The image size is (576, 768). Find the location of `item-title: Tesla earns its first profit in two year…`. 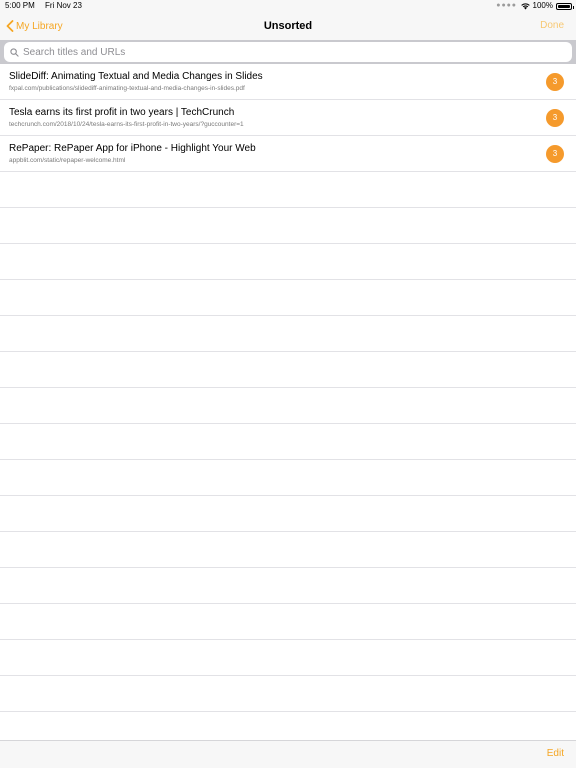

item-title: Tesla earns its first profit in two year… is located at coordinates (122, 112).